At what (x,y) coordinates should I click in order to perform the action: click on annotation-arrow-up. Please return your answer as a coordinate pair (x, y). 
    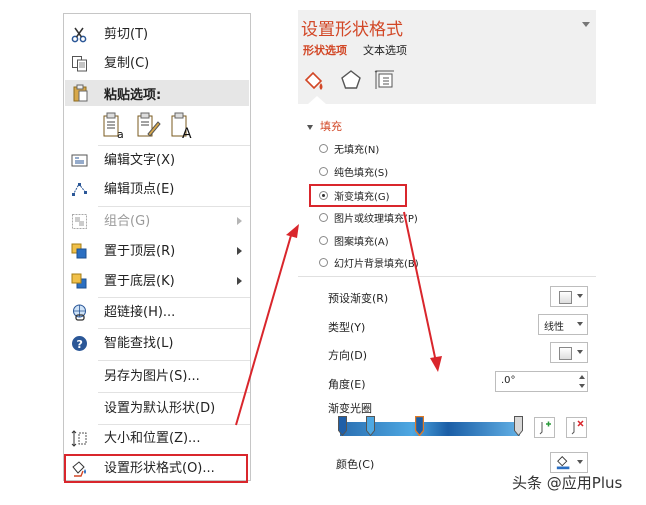
    Looking at the image, I should click on (264, 328).